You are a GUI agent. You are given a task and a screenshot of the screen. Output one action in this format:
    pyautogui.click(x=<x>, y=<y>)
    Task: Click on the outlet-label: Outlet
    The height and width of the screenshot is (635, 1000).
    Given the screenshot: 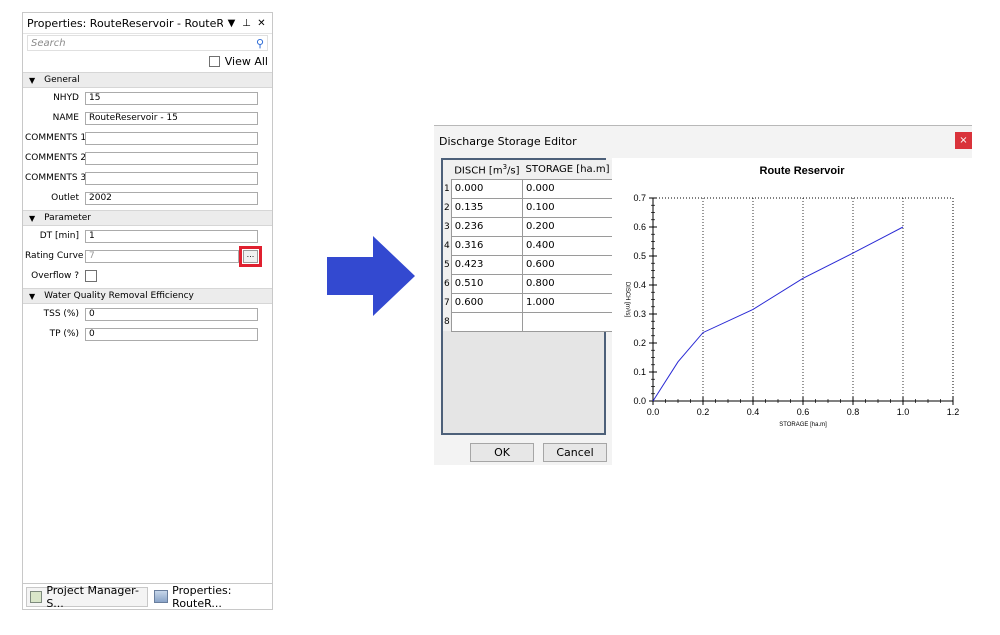 What is the action you would take?
    pyautogui.click(x=65, y=198)
    